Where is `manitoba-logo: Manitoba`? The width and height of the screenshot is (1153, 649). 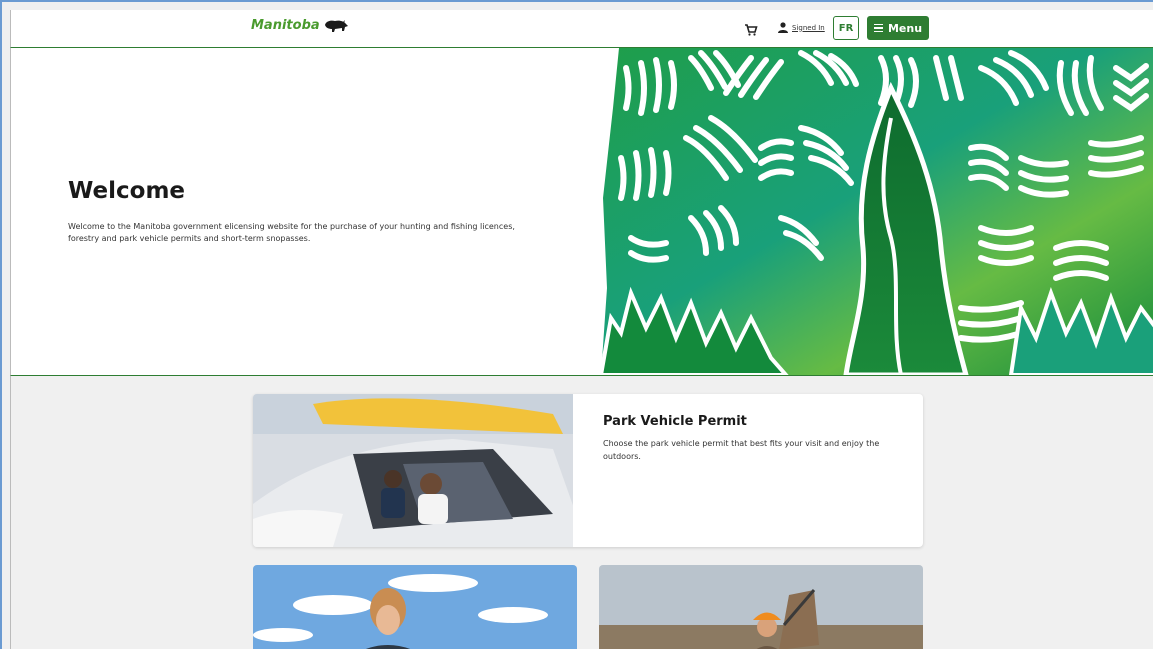 manitoba-logo: Manitoba is located at coordinates (300, 25).